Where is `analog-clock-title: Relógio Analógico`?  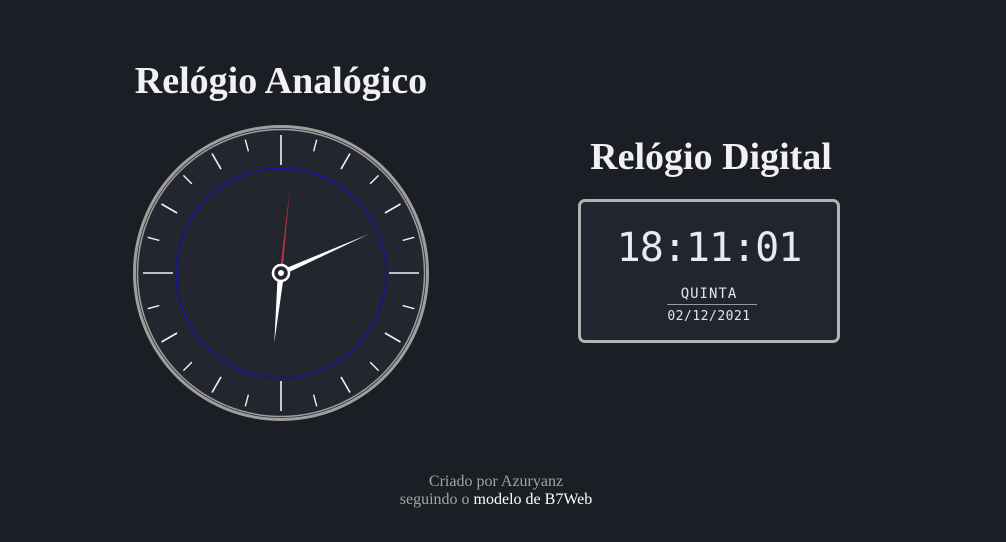
analog-clock-title: Relógio Analógico is located at coordinates (281, 81).